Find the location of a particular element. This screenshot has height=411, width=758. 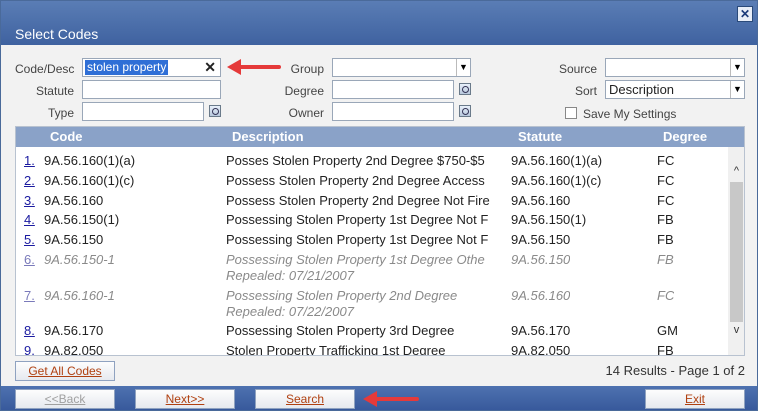

sort-value: Description is located at coordinates (642, 89).